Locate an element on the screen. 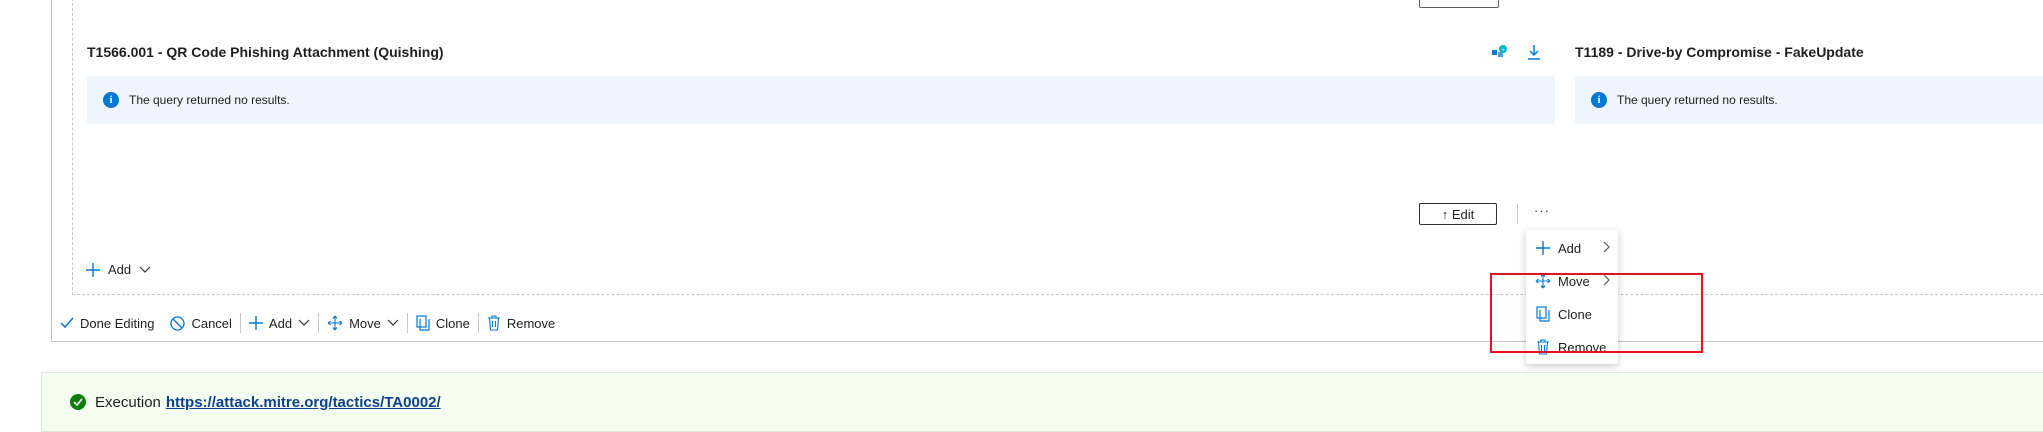 The height and width of the screenshot is (432, 2043). cancel-button: Cancel is located at coordinates (200, 323).